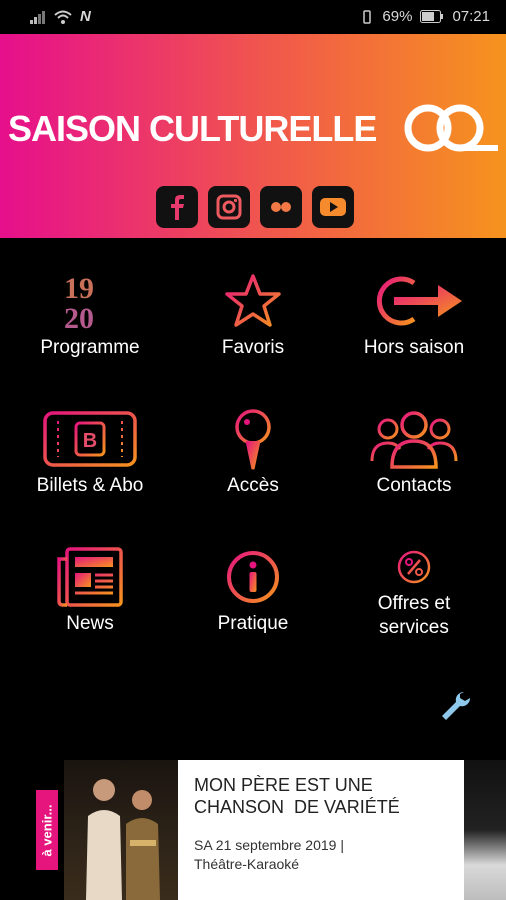 This screenshot has width=506, height=900. I want to click on menu-item-label: Hors saison, so click(414, 347).